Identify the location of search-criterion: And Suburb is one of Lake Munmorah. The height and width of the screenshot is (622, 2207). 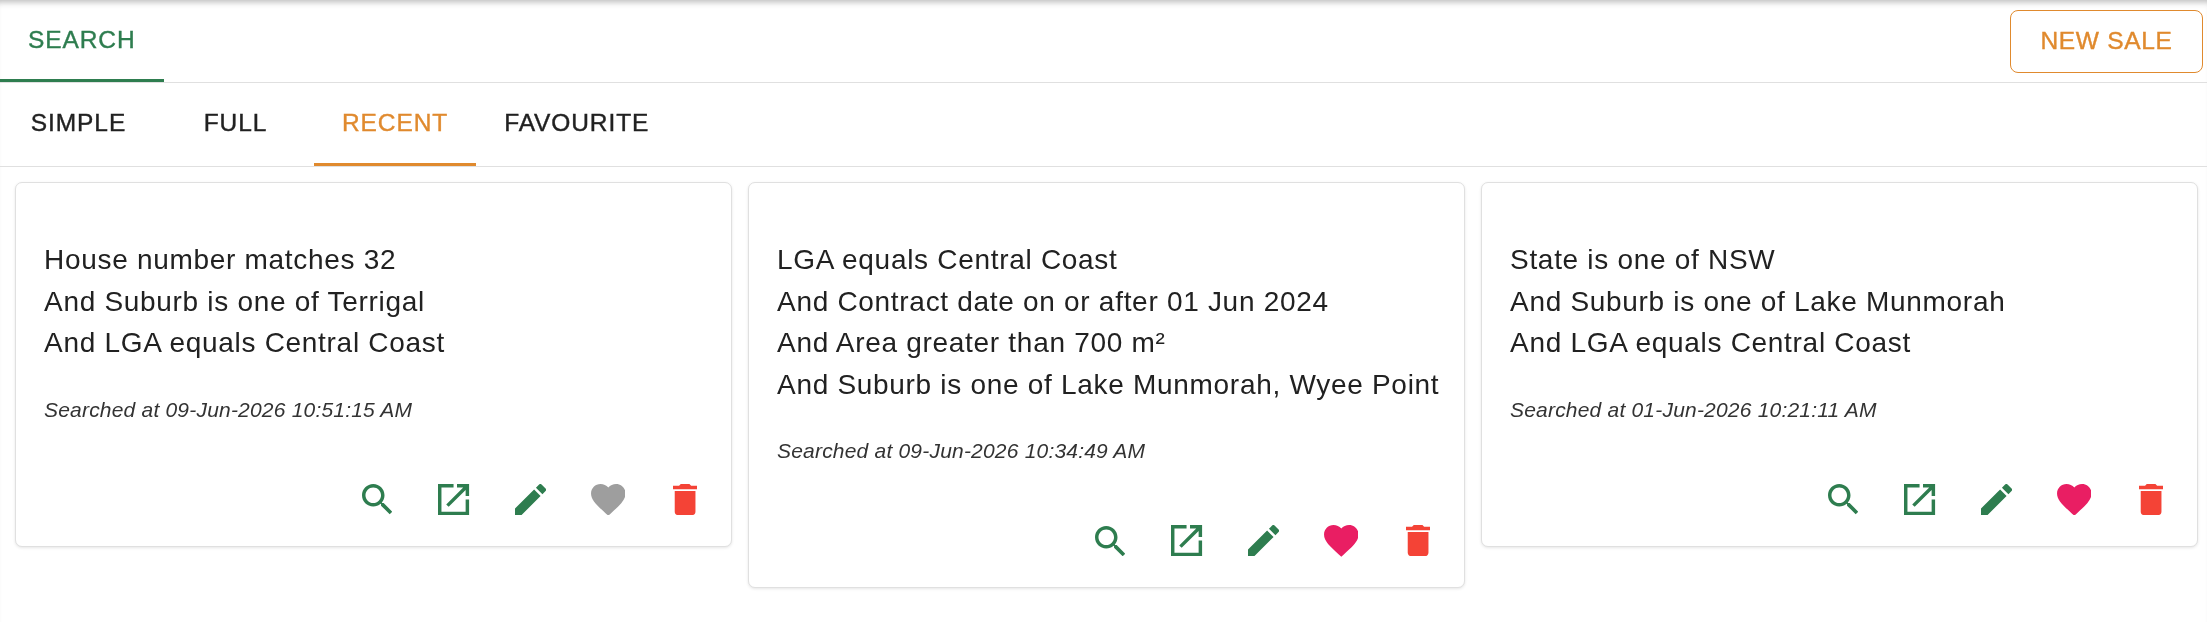
(1758, 301).